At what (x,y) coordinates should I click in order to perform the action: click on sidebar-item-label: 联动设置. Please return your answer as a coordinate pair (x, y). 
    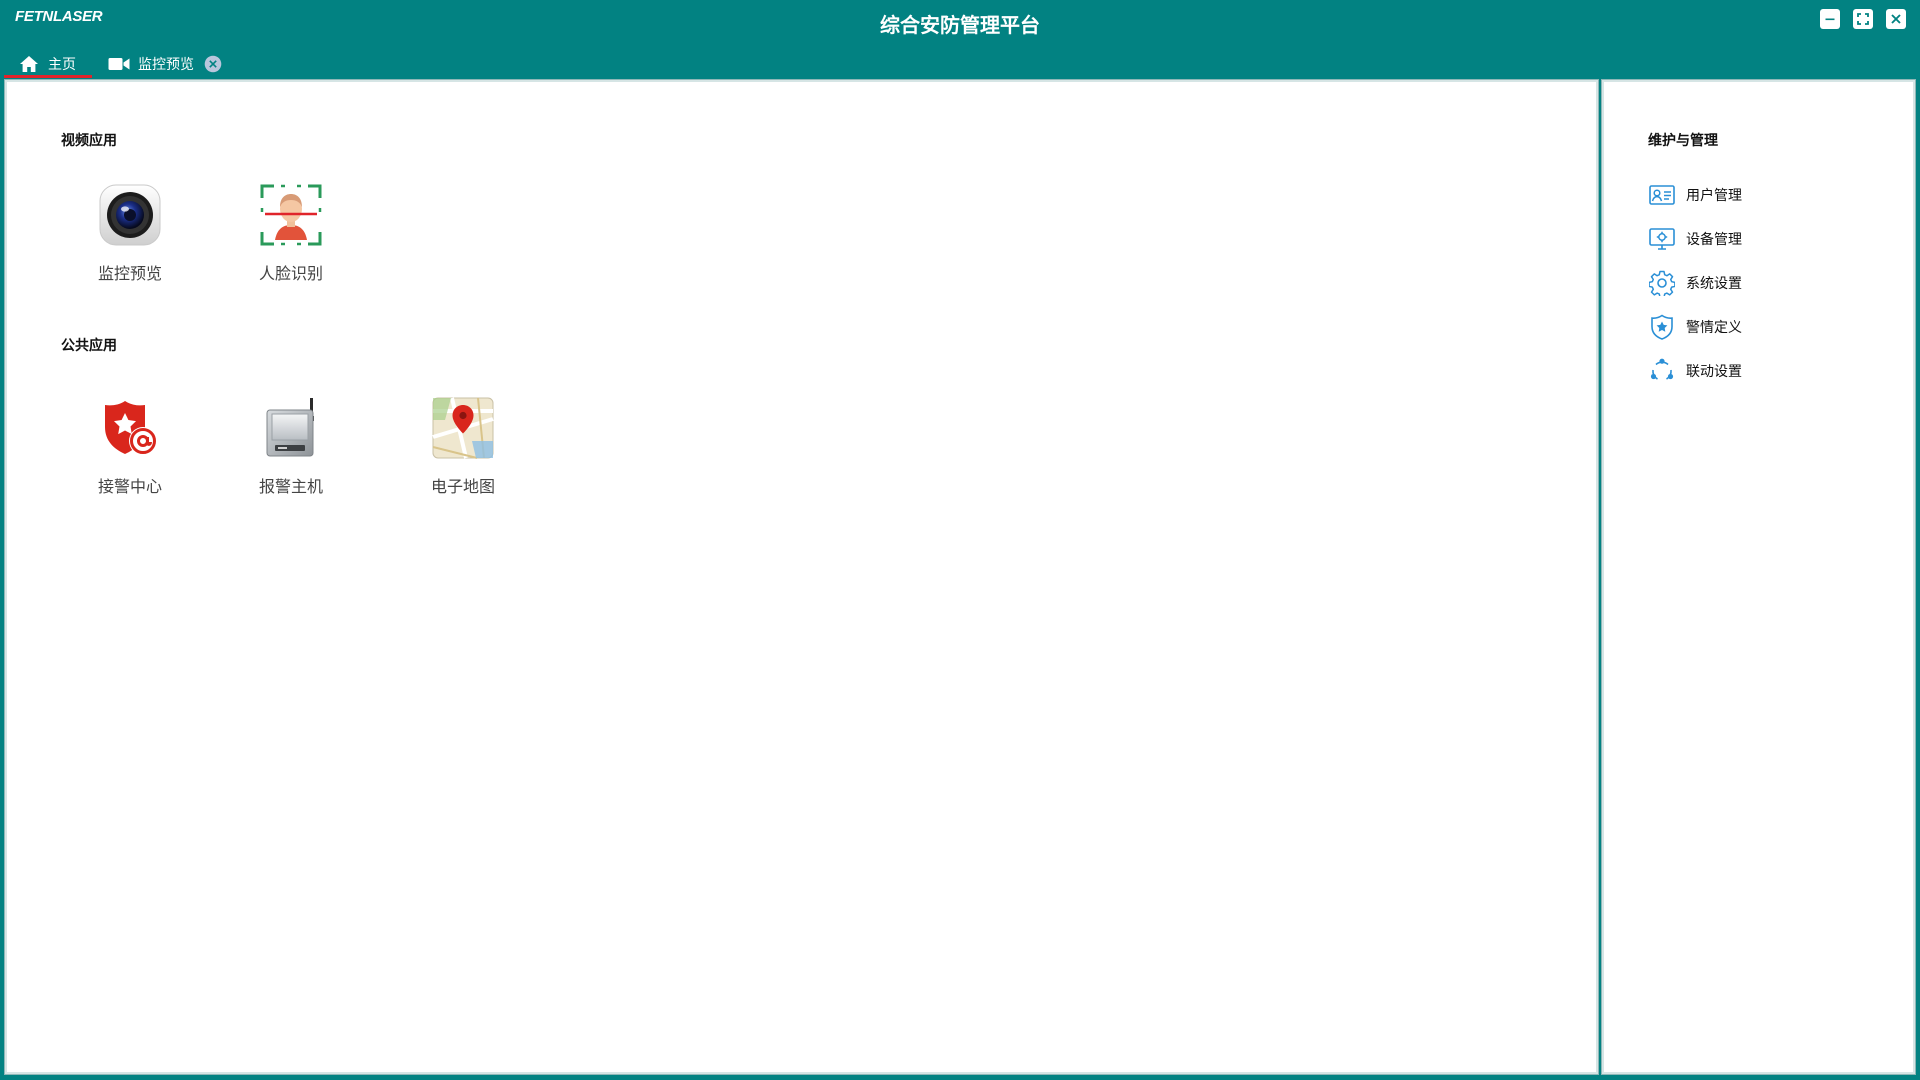
    Looking at the image, I should click on (1714, 372).